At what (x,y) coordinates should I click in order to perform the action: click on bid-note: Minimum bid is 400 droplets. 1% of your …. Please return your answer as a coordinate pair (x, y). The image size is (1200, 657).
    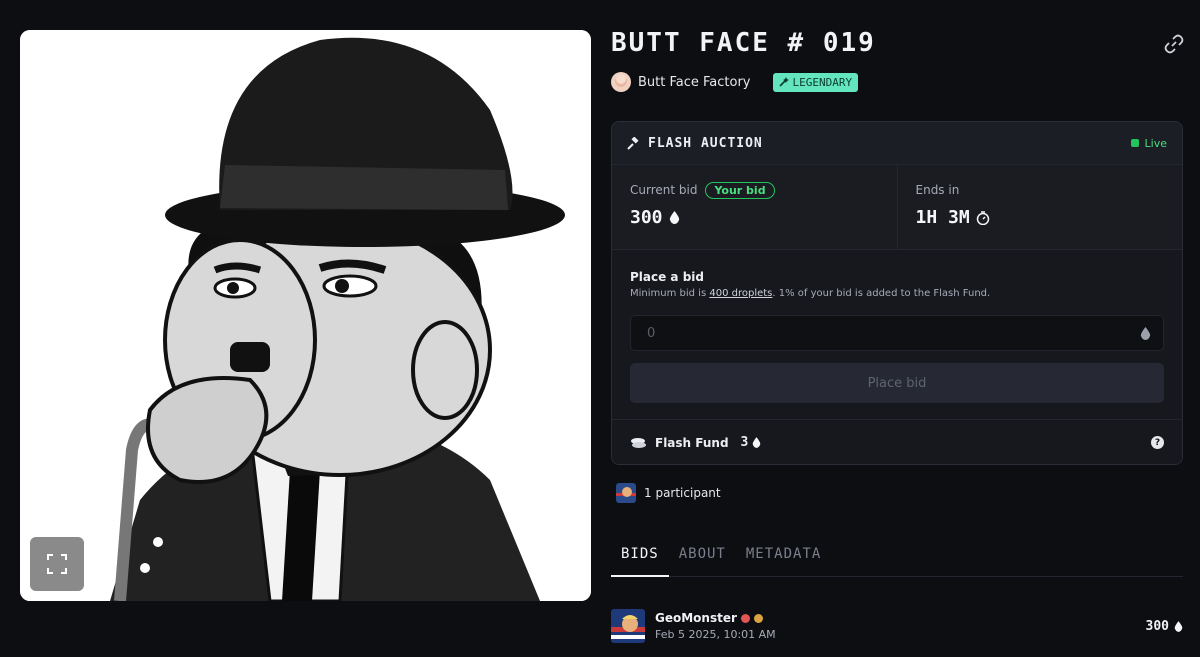
    Looking at the image, I should click on (810, 293).